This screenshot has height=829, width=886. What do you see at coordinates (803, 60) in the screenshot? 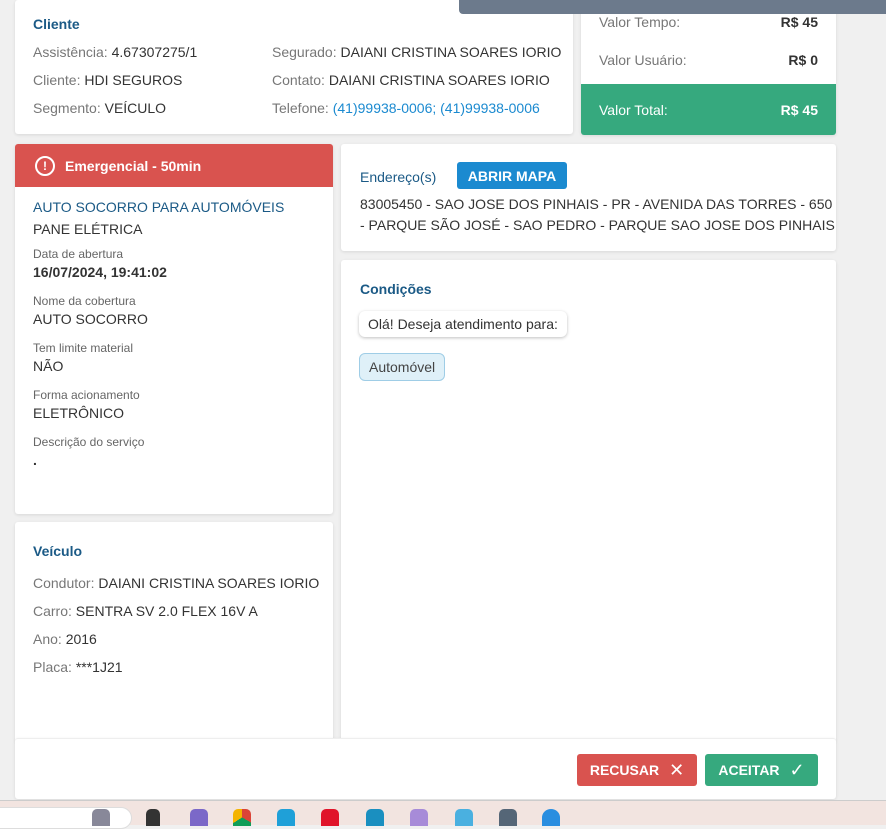
I see `user-value: R$ 0` at bounding box center [803, 60].